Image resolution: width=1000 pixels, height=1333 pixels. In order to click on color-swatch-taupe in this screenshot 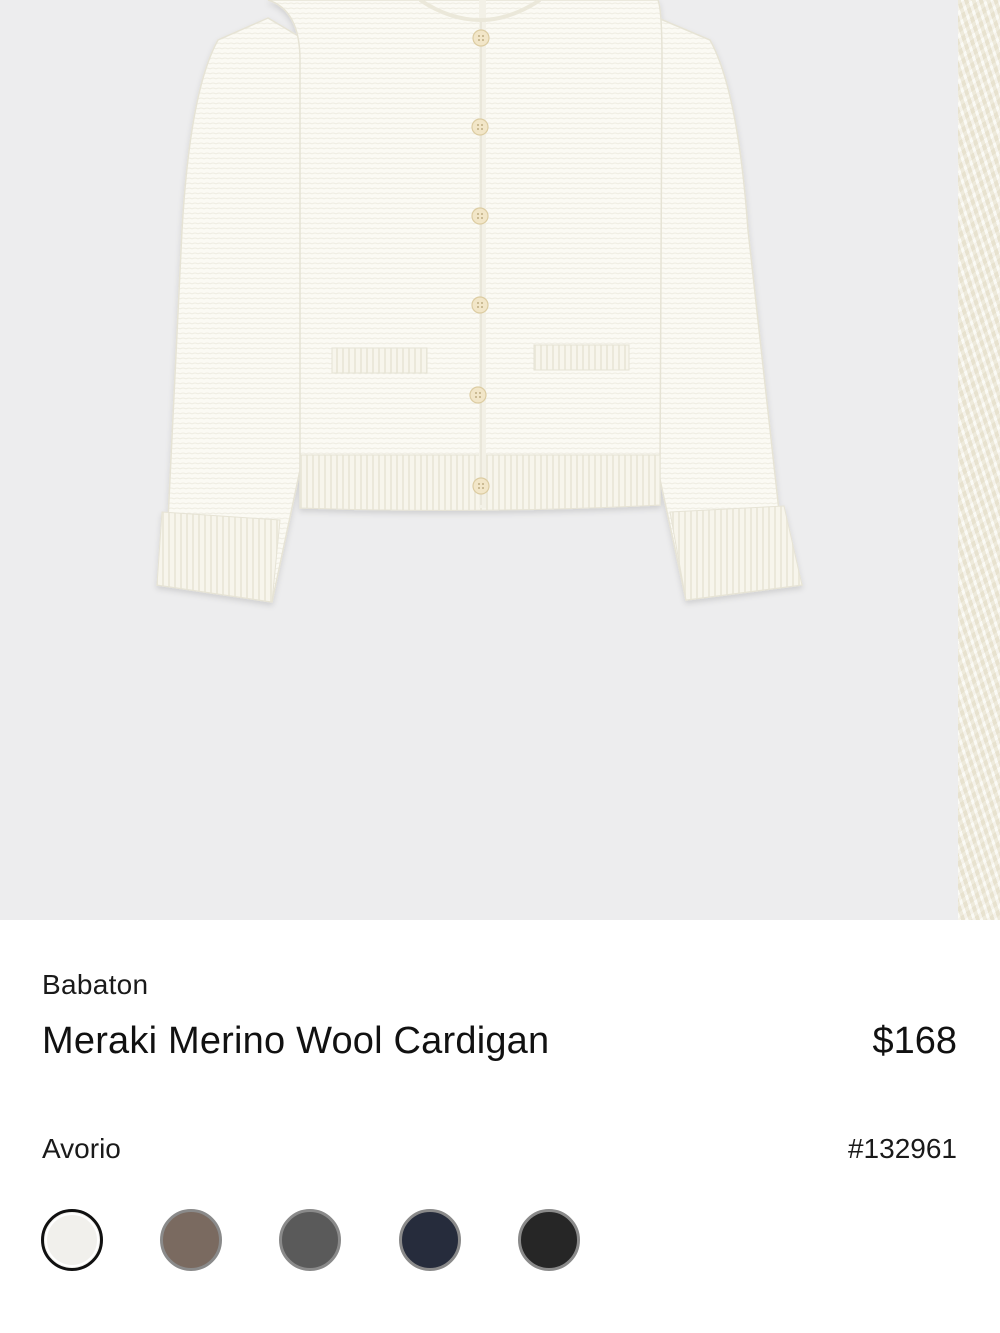, I will do `click(191, 1240)`.